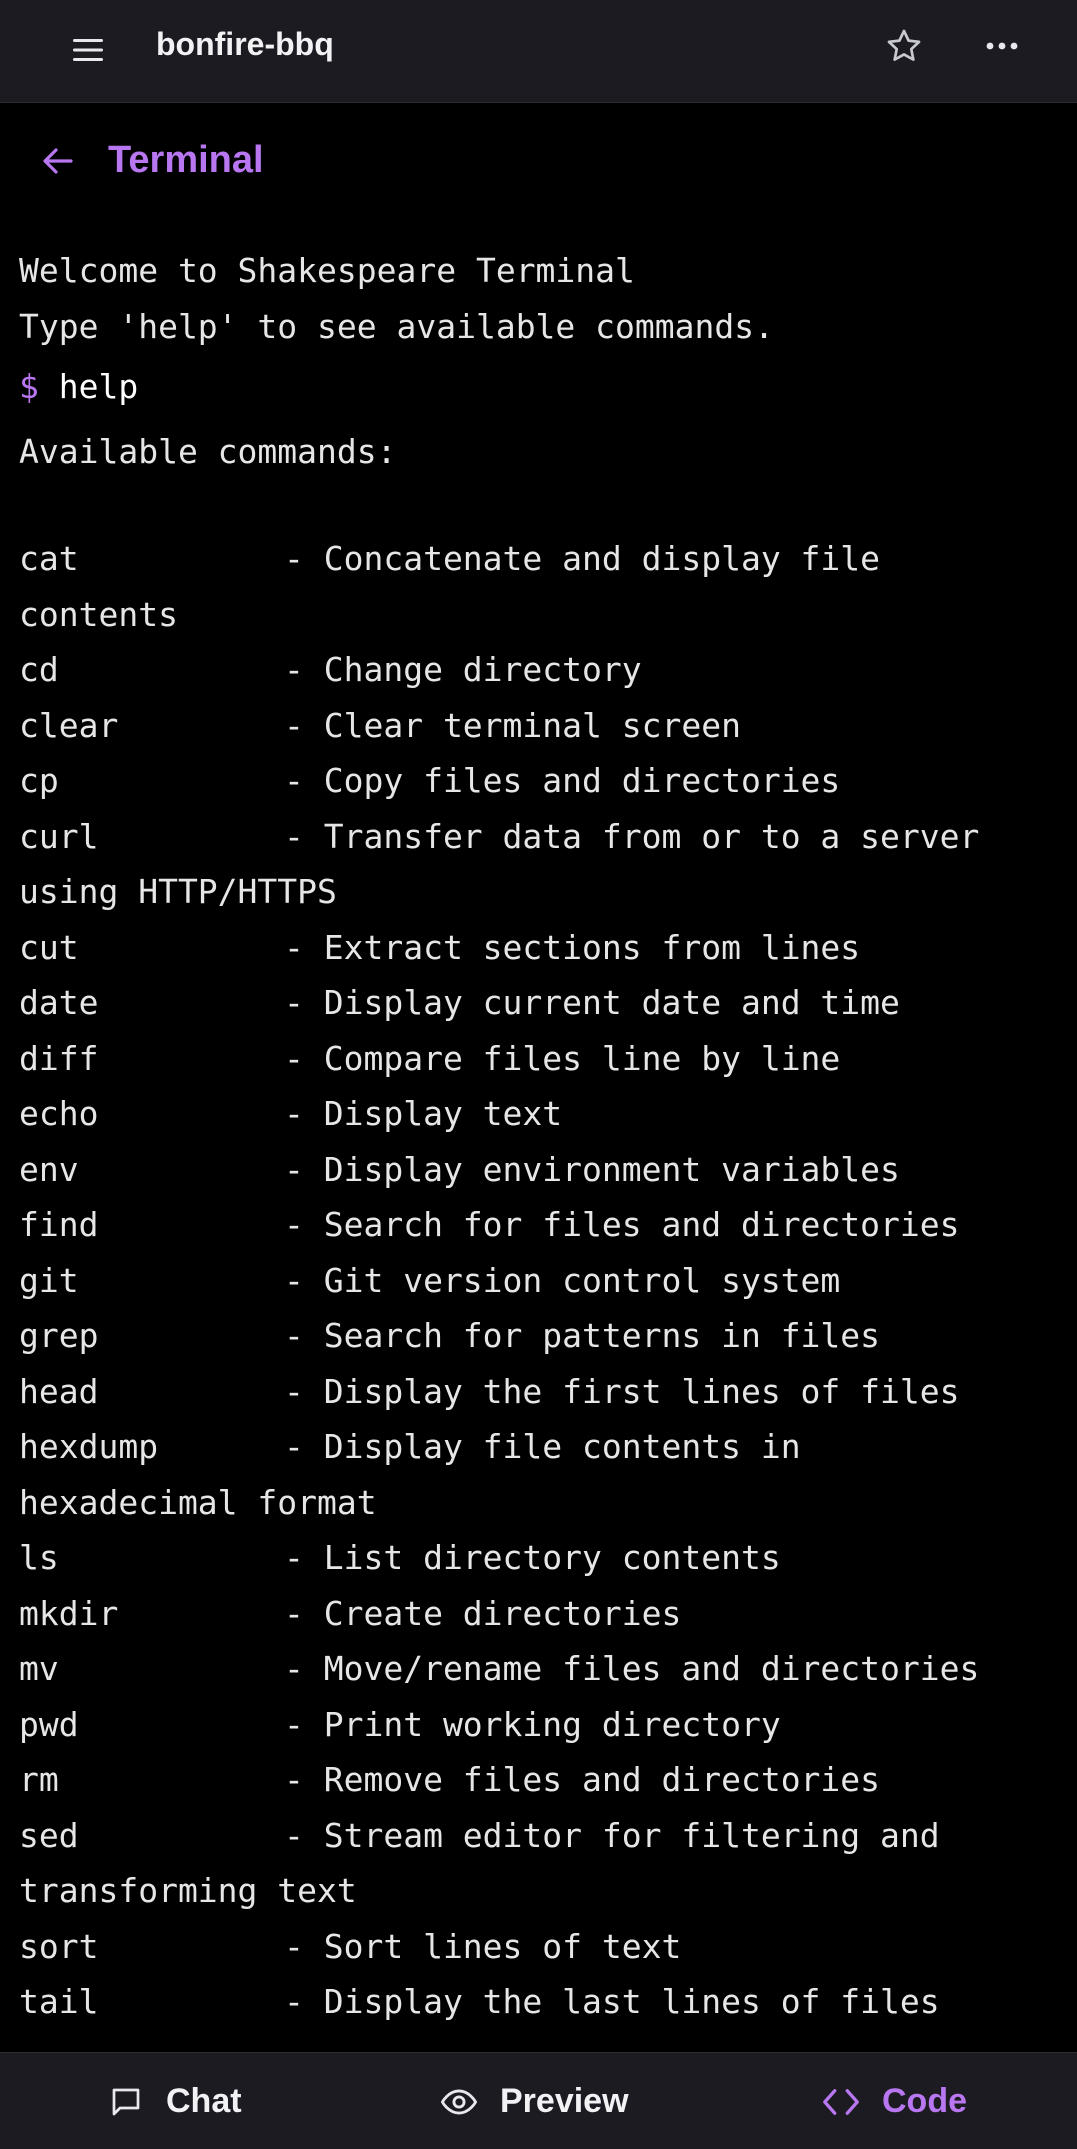 Image resolution: width=1077 pixels, height=2149 pixels. Describe the element at coordinates (39, 1557) in the screenshot. I see `command-name: ls` at that location.